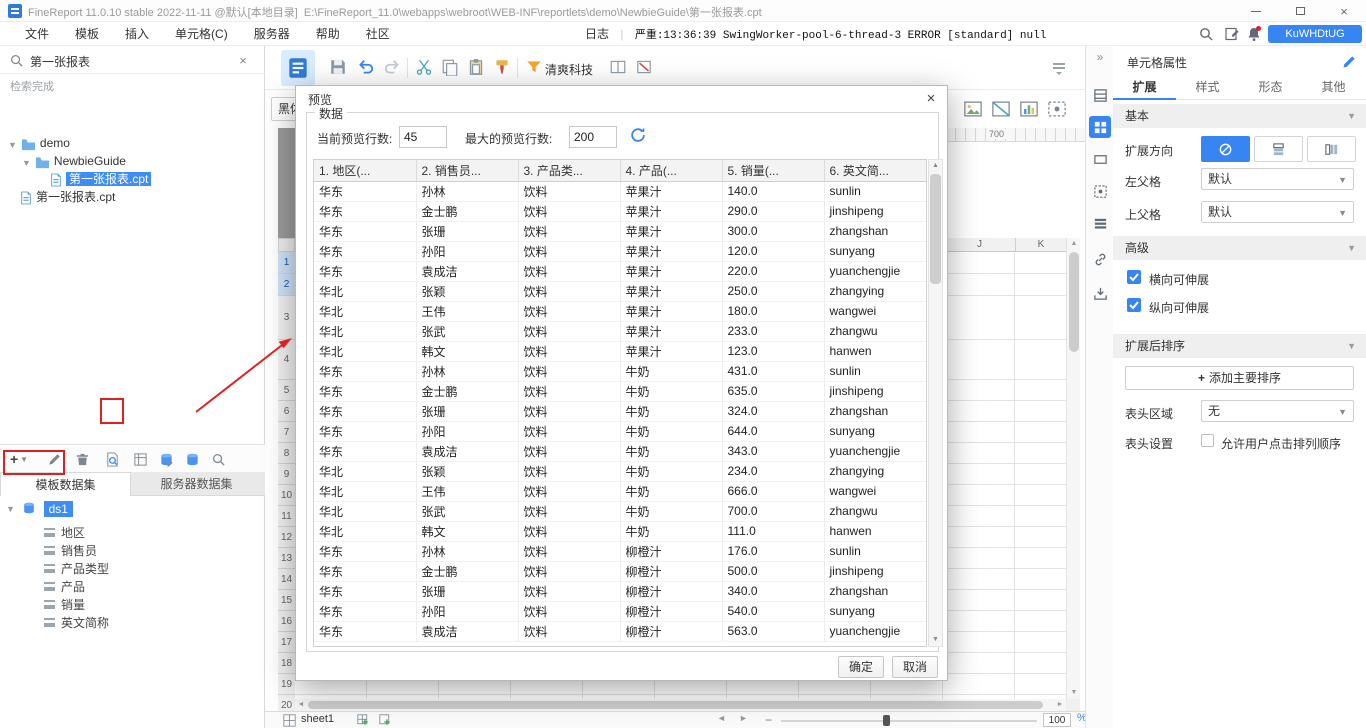 This screenshot has width=1366, height=728. I want to click on preview-cell: 563.0, so click(773, 631).